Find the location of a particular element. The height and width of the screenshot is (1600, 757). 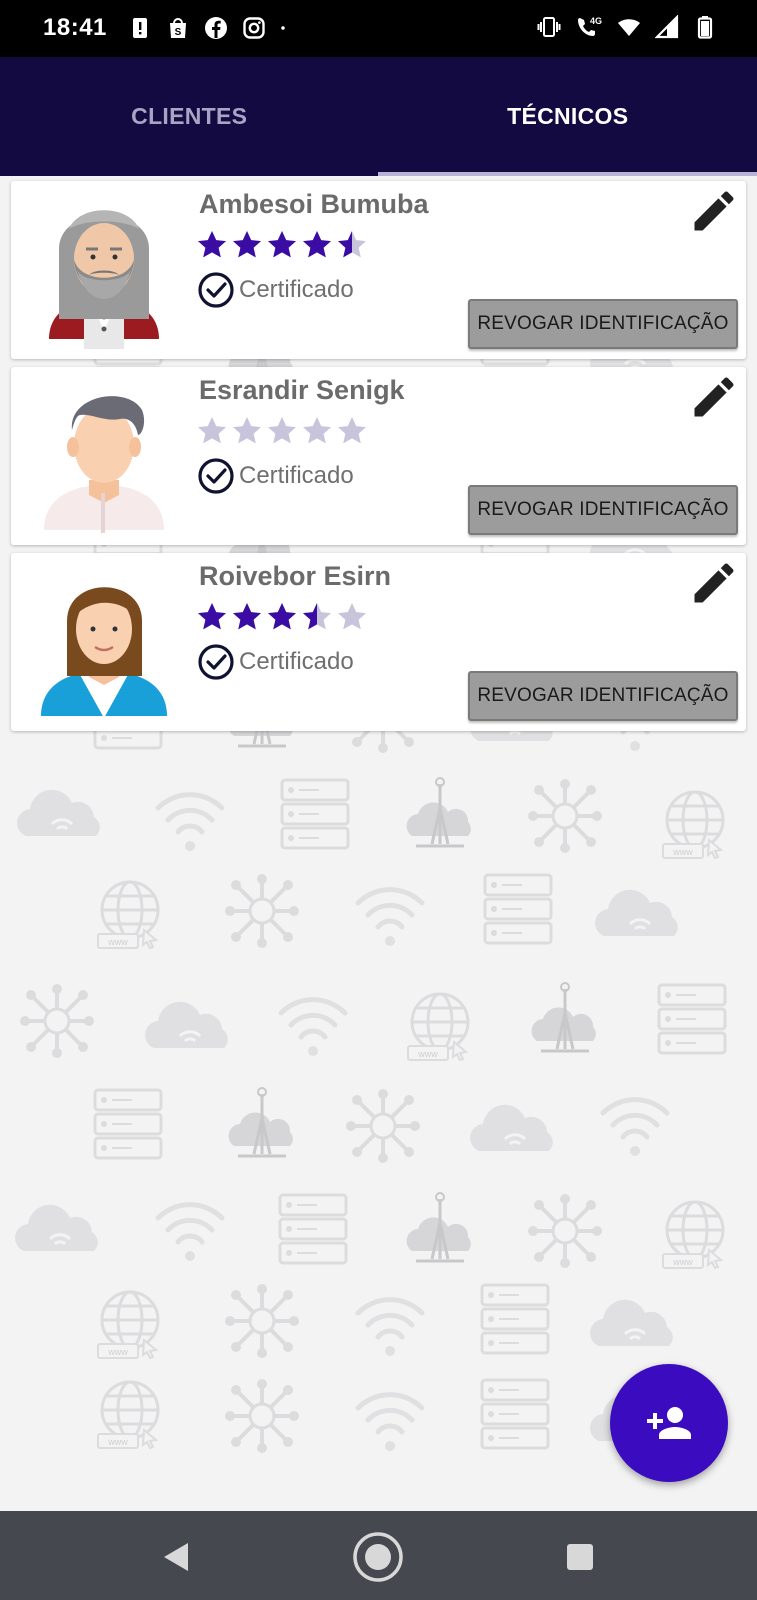

recents-icon is located at coordinates (580, 1557).